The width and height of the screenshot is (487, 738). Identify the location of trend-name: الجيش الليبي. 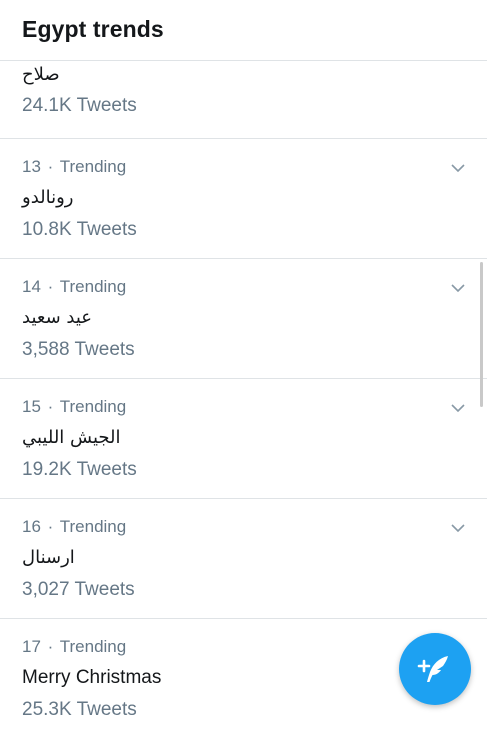
(71, 437).